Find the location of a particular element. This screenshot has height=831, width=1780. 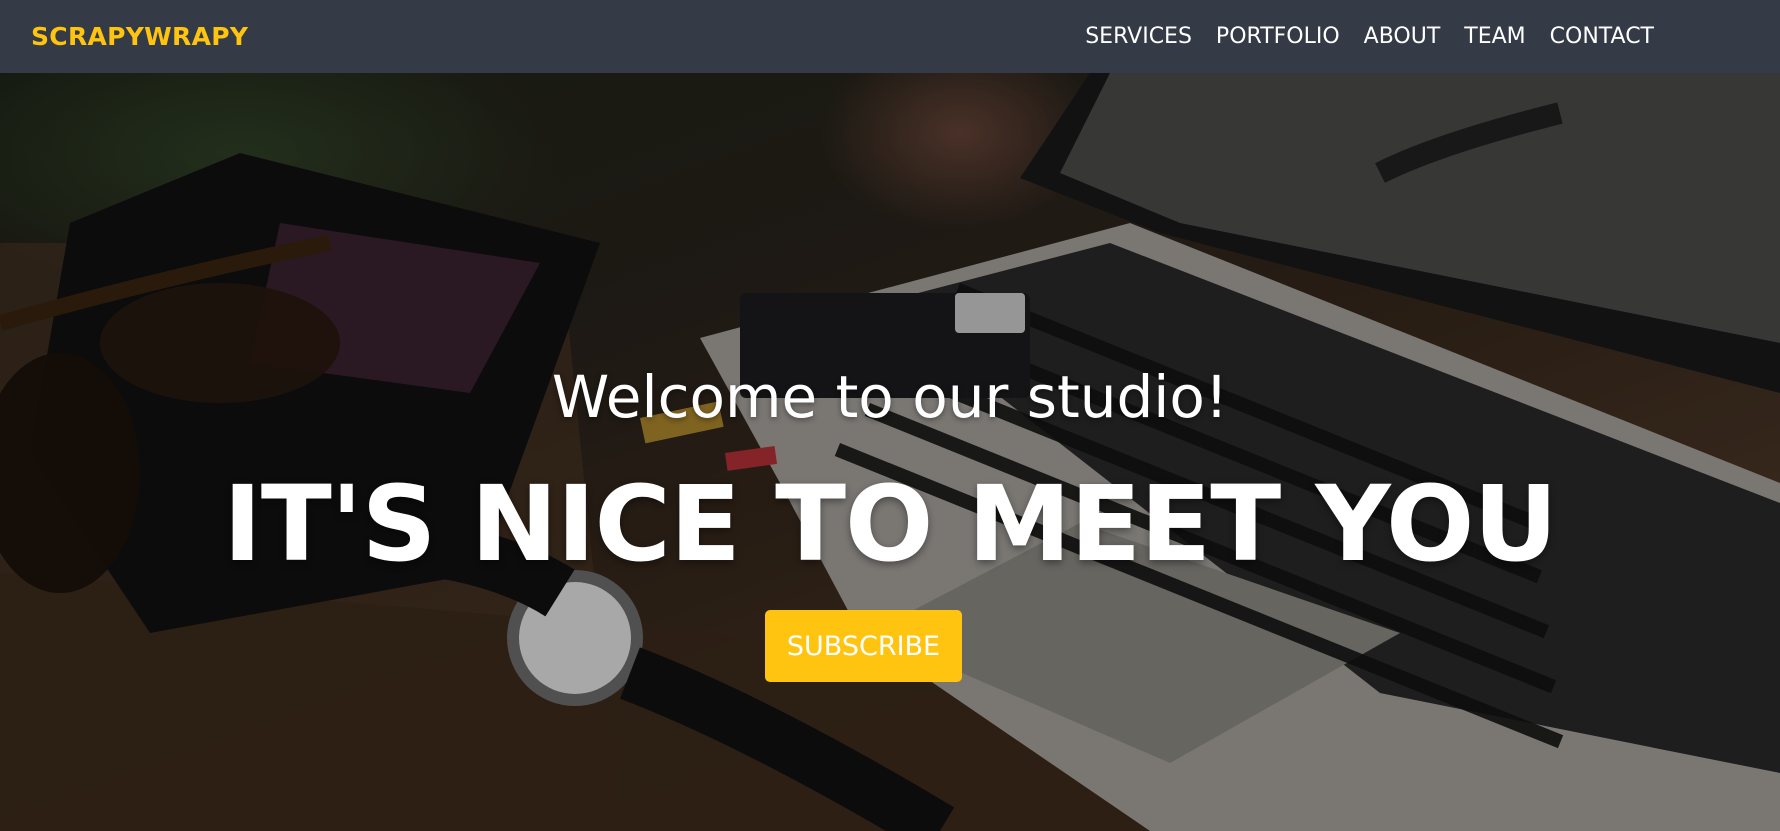

nav-links: SERVICES PORTFOLIO ABOUT TEAM CONTACT is located at coordinates (1369, 36).